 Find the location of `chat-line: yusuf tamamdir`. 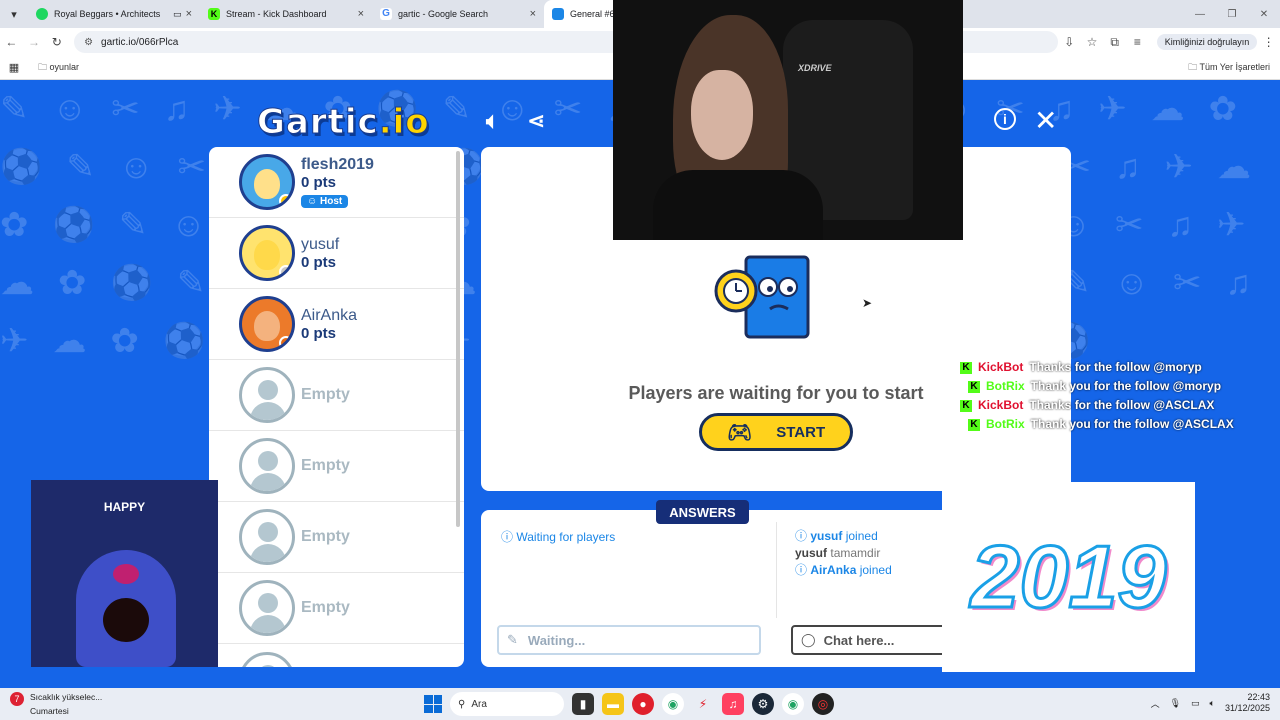

chat-line: yusuf tamamdir is located at coordinates (843, 553).